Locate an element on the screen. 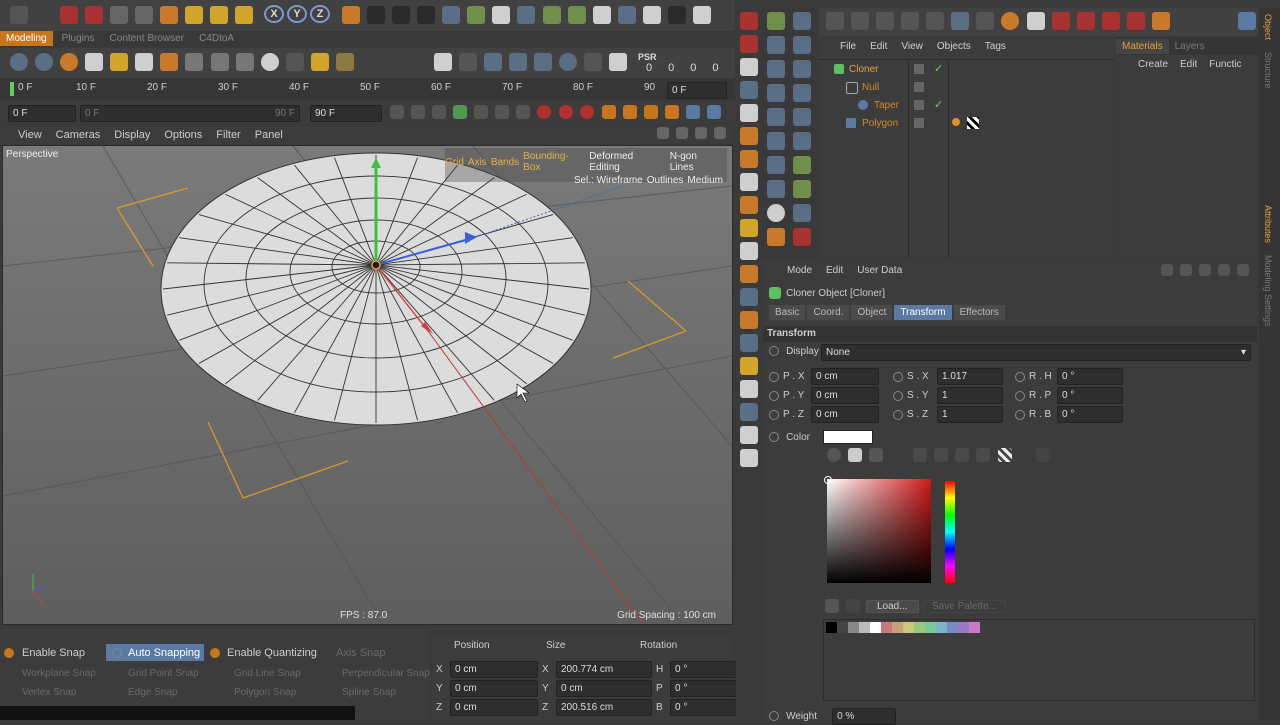  render-region-icon is located at coordinates (19, 62).